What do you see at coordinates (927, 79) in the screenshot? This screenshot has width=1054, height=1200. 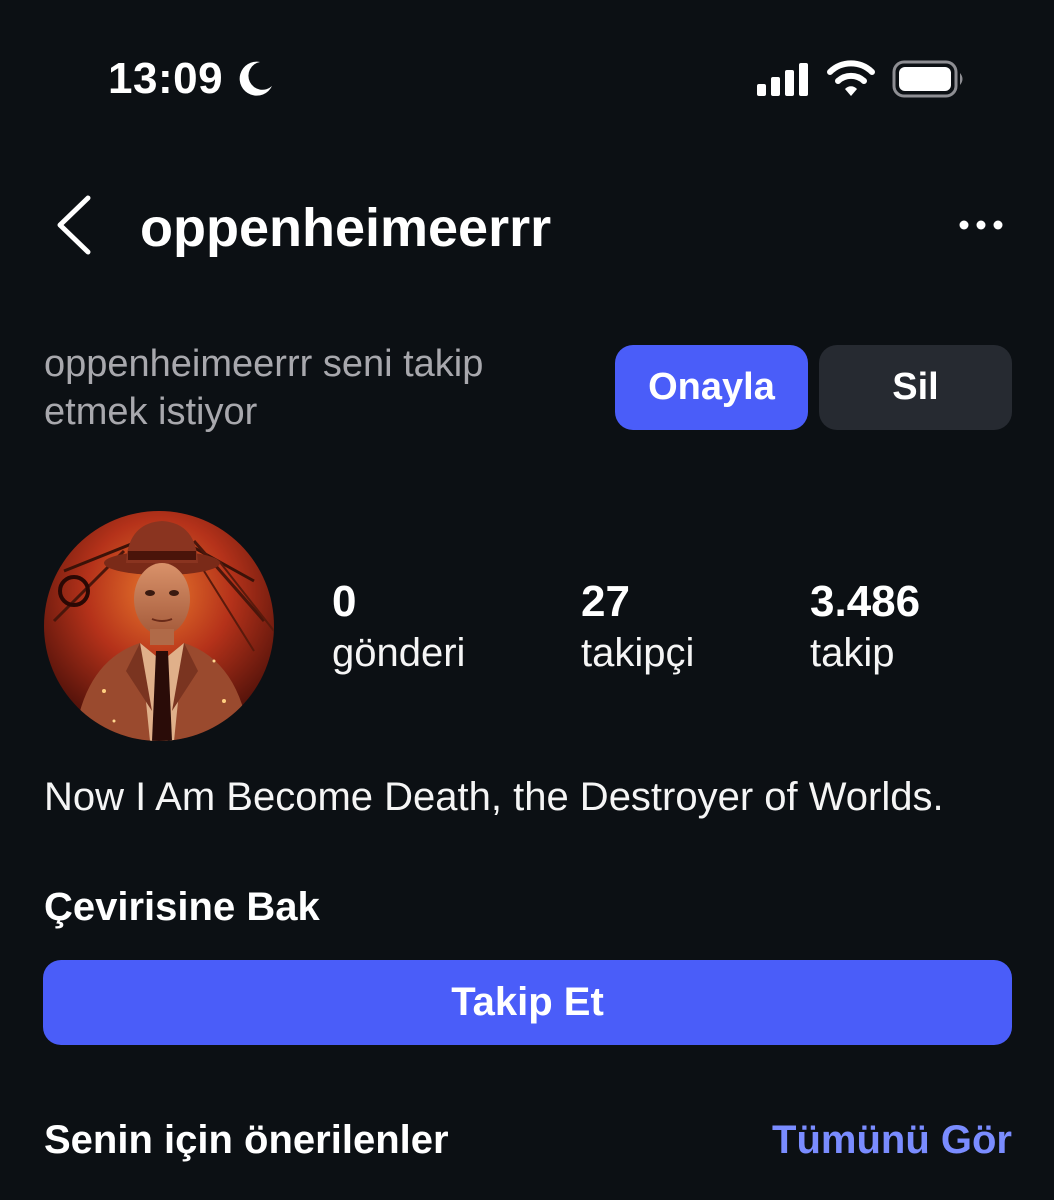 I see `battery-icon` at bounding box center [927, 79].